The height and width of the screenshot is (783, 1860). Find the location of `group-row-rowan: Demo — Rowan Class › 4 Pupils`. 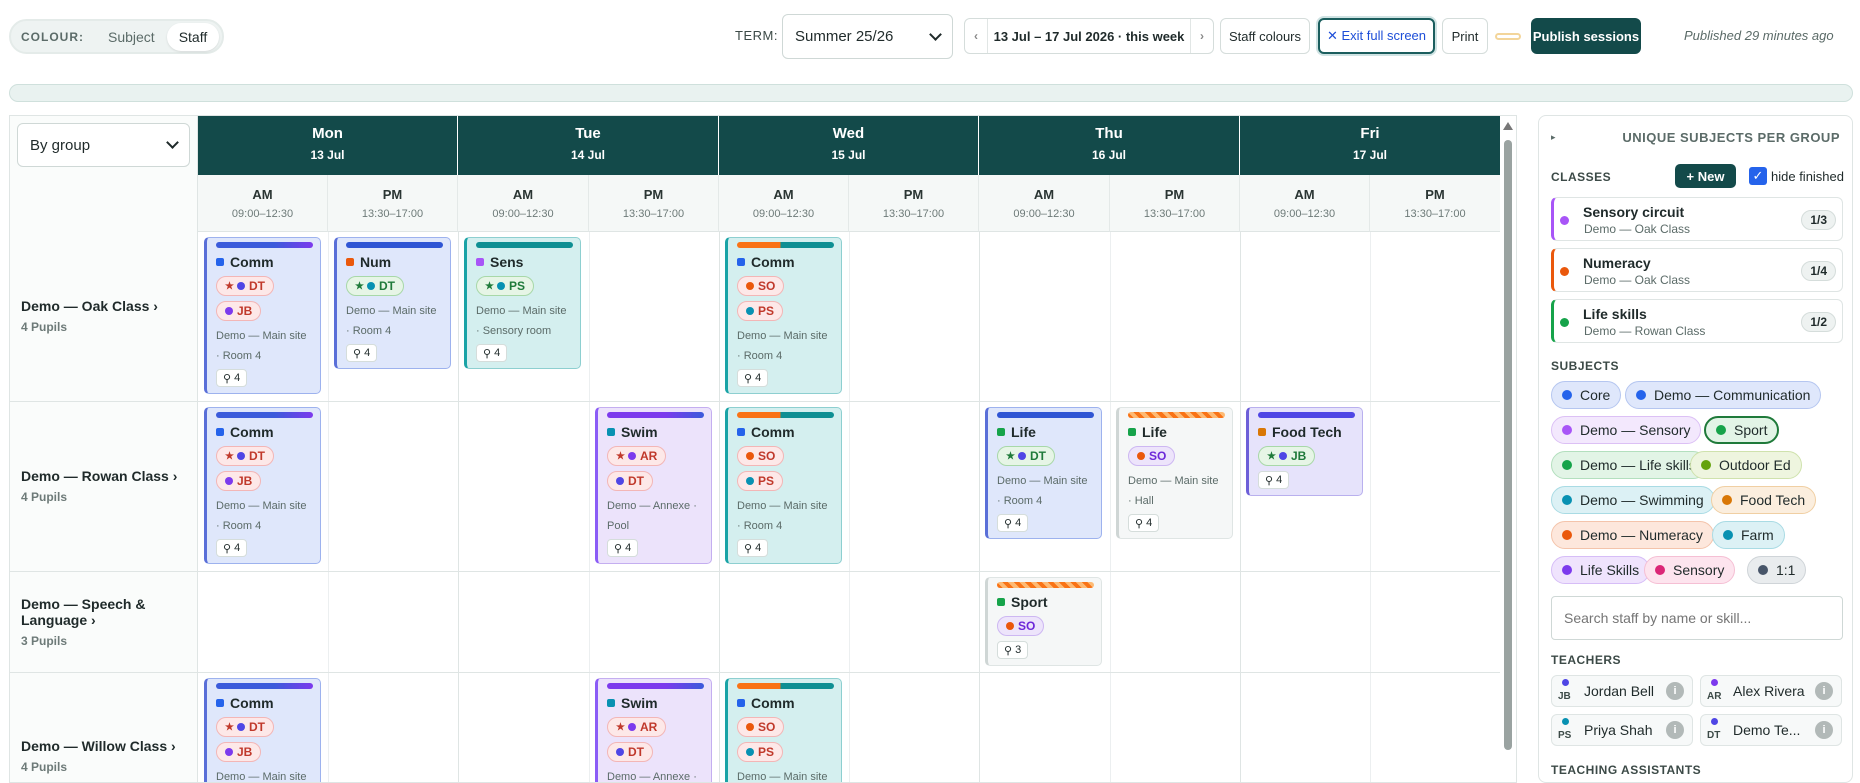

group-row-rowan: Demo — Rowan Class › 4 Pupils is located at coordinates (99, 486).